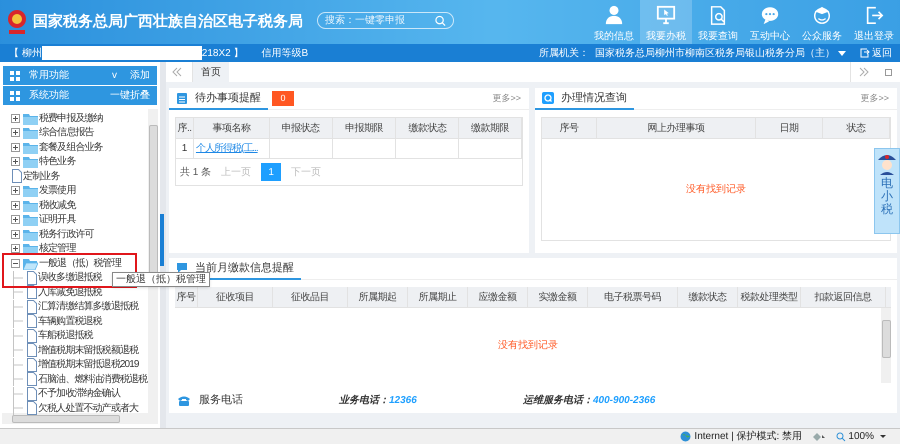 The image size is (900, 444). What do you see at coordinates (819, 436) in the screenshot?
I see `zoom-level-icon` at bounding box center [819, 436].